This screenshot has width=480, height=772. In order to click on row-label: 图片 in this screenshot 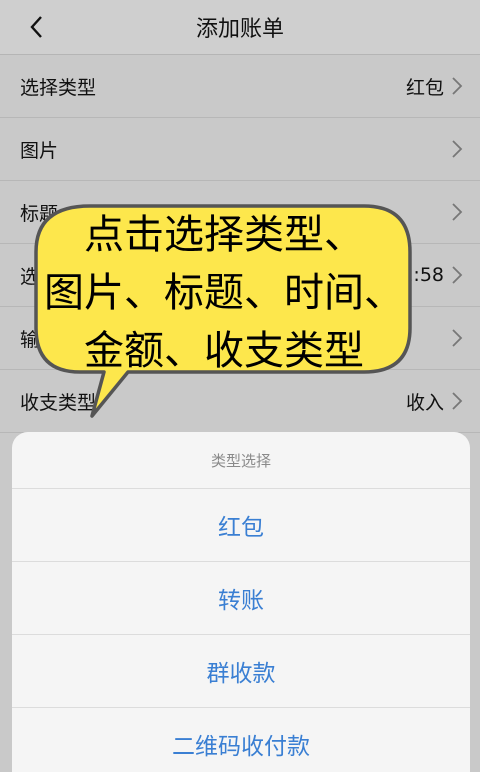, I will do `click(39, 150)`.